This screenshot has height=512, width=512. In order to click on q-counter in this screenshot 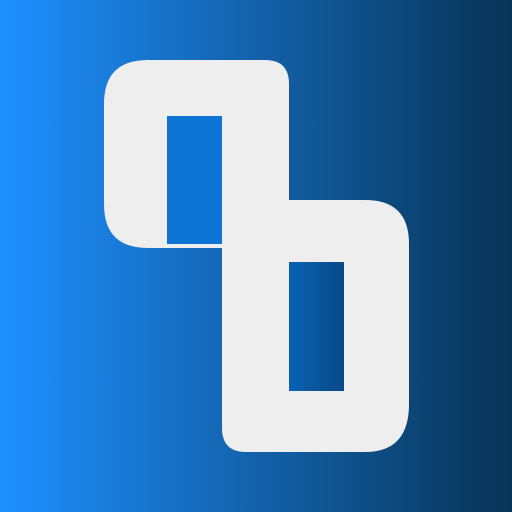, I will do `click(194, 180)`.